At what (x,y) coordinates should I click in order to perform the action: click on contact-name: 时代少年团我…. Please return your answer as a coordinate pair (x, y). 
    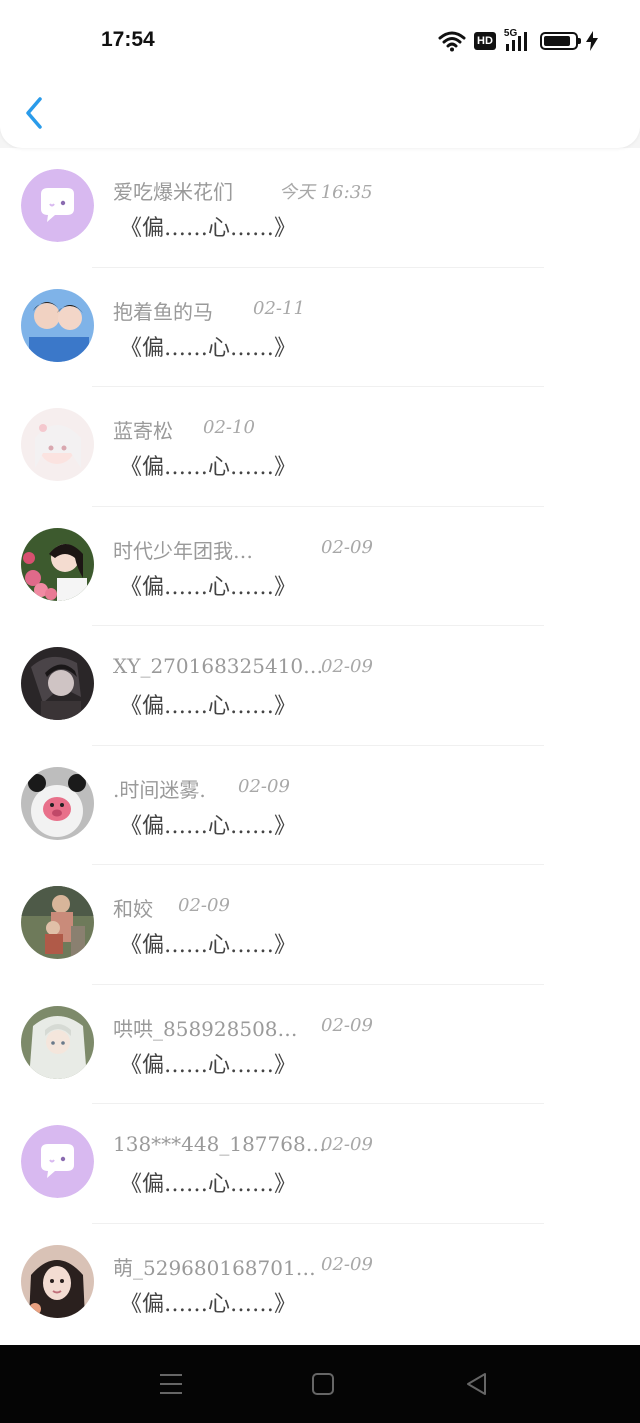
    Looking at the image, I should click on (183, 550).